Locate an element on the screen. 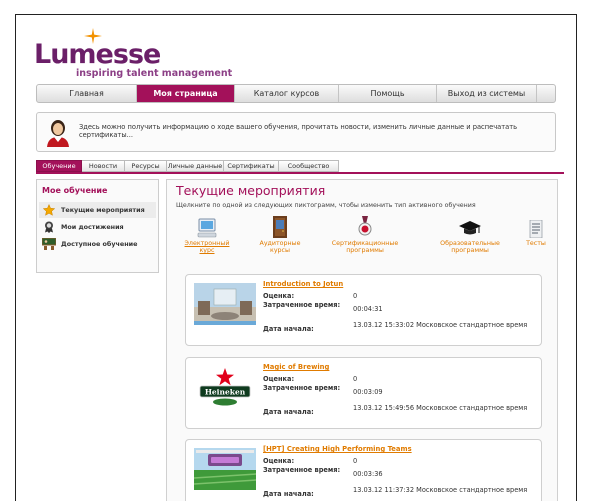 The width and height of the screenshot is (592, 501). type-label: Аудиторные курсы is located at coordinates (280, 247).